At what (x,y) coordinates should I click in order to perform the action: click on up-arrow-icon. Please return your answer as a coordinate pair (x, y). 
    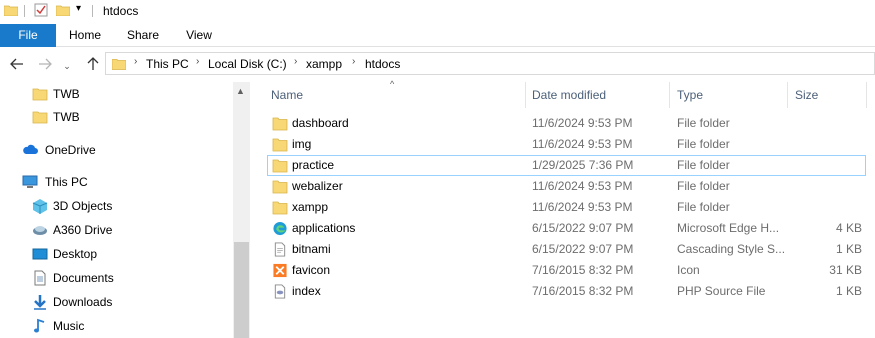
    Looking at the image, I should click on (93, 63).